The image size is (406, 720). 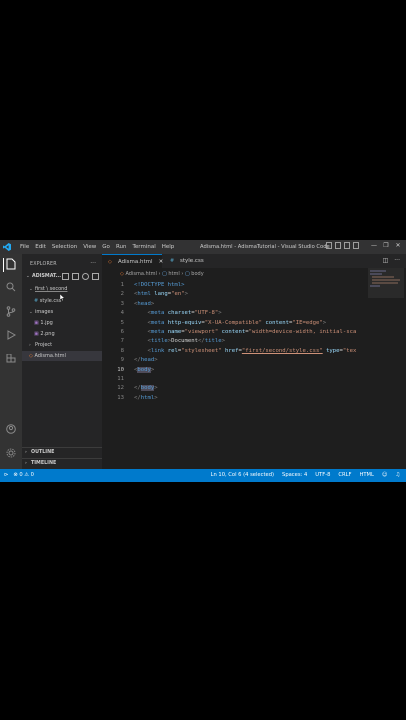 I want to click on tab-label: Adisma.html, so click(x=135, y=262).